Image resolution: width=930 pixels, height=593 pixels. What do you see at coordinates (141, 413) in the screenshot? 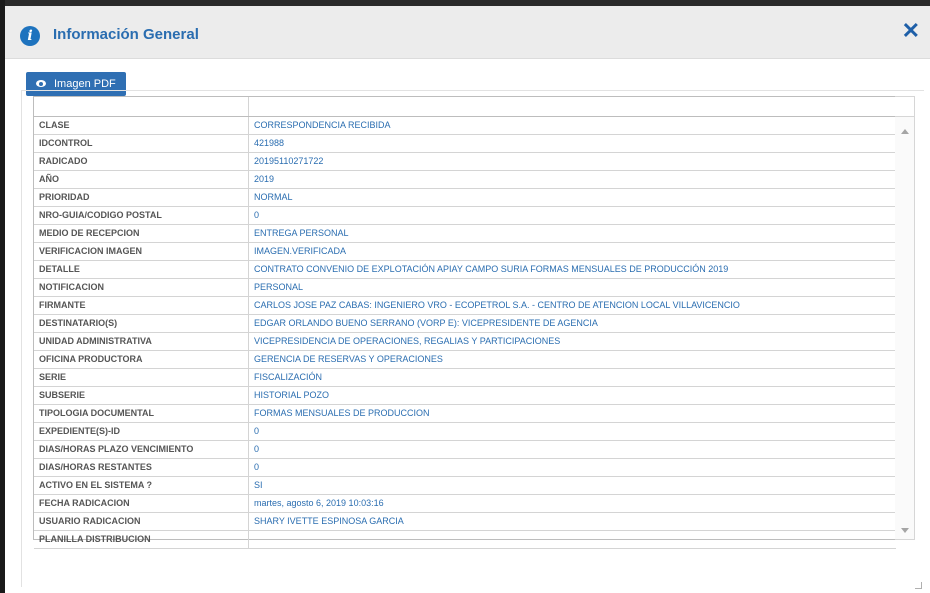
I see `row-key: TIPOLOGIA DOCUMENTAL` at bounding box center [141, 413].